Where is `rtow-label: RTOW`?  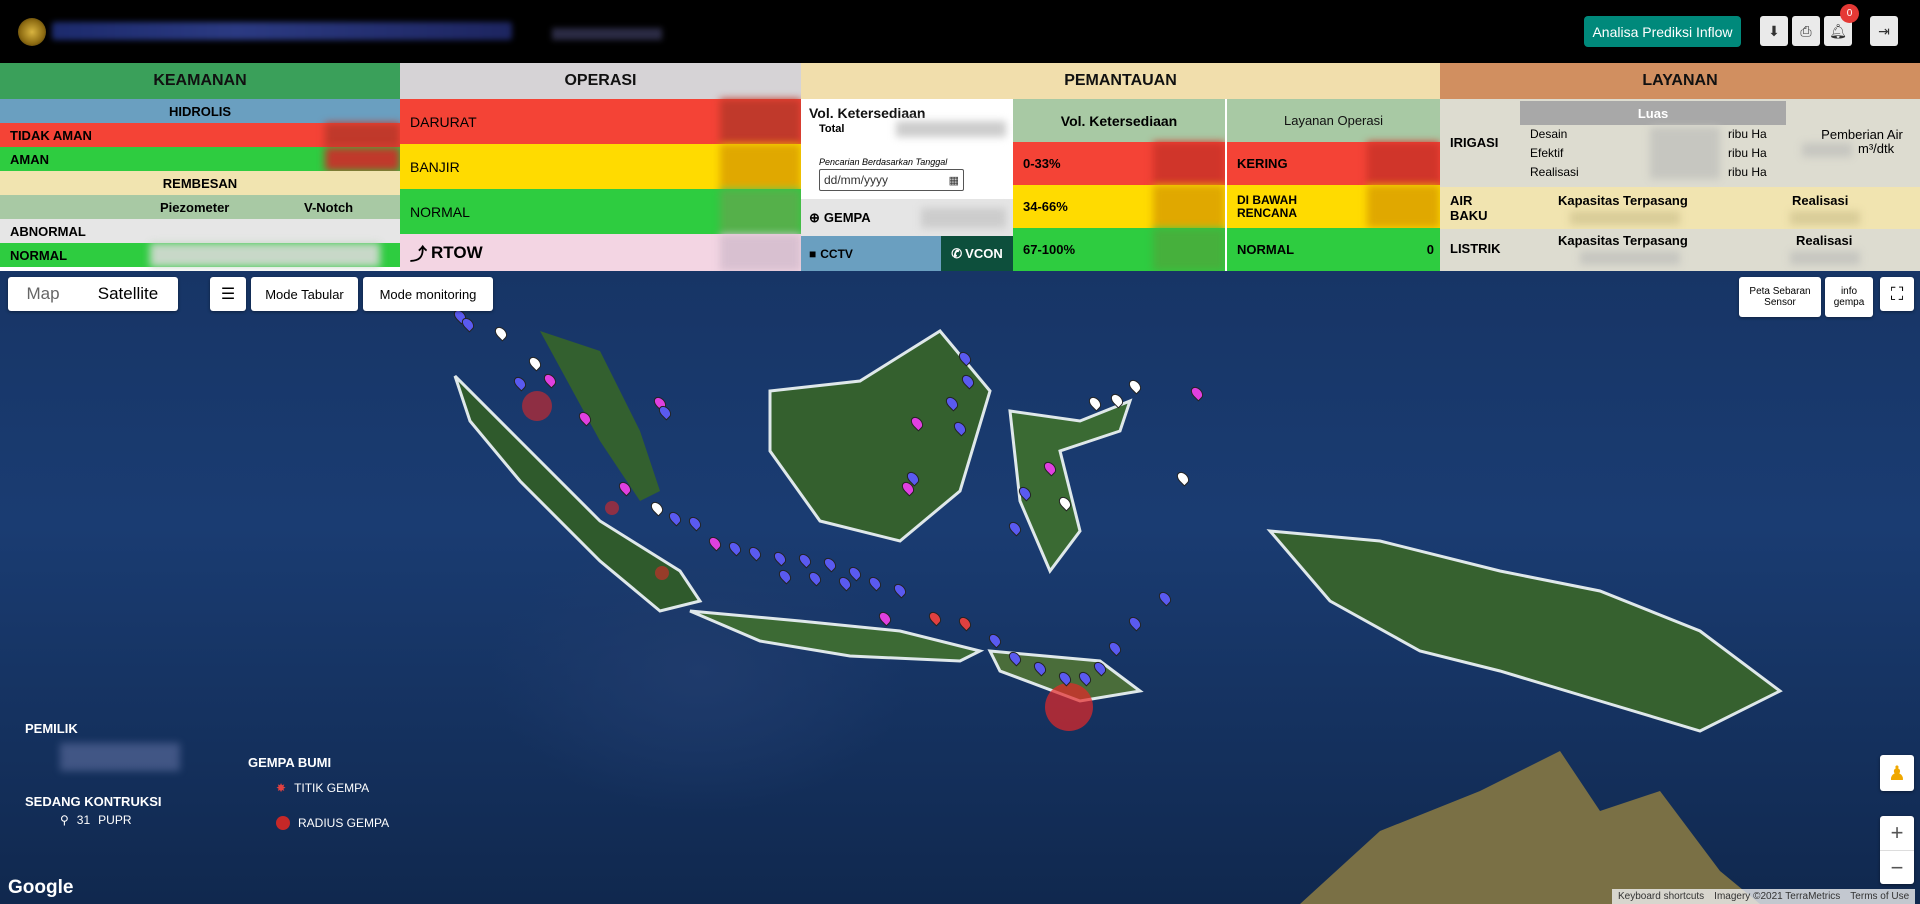
rtow-label: RTOW is located at coordinates (457, 252).